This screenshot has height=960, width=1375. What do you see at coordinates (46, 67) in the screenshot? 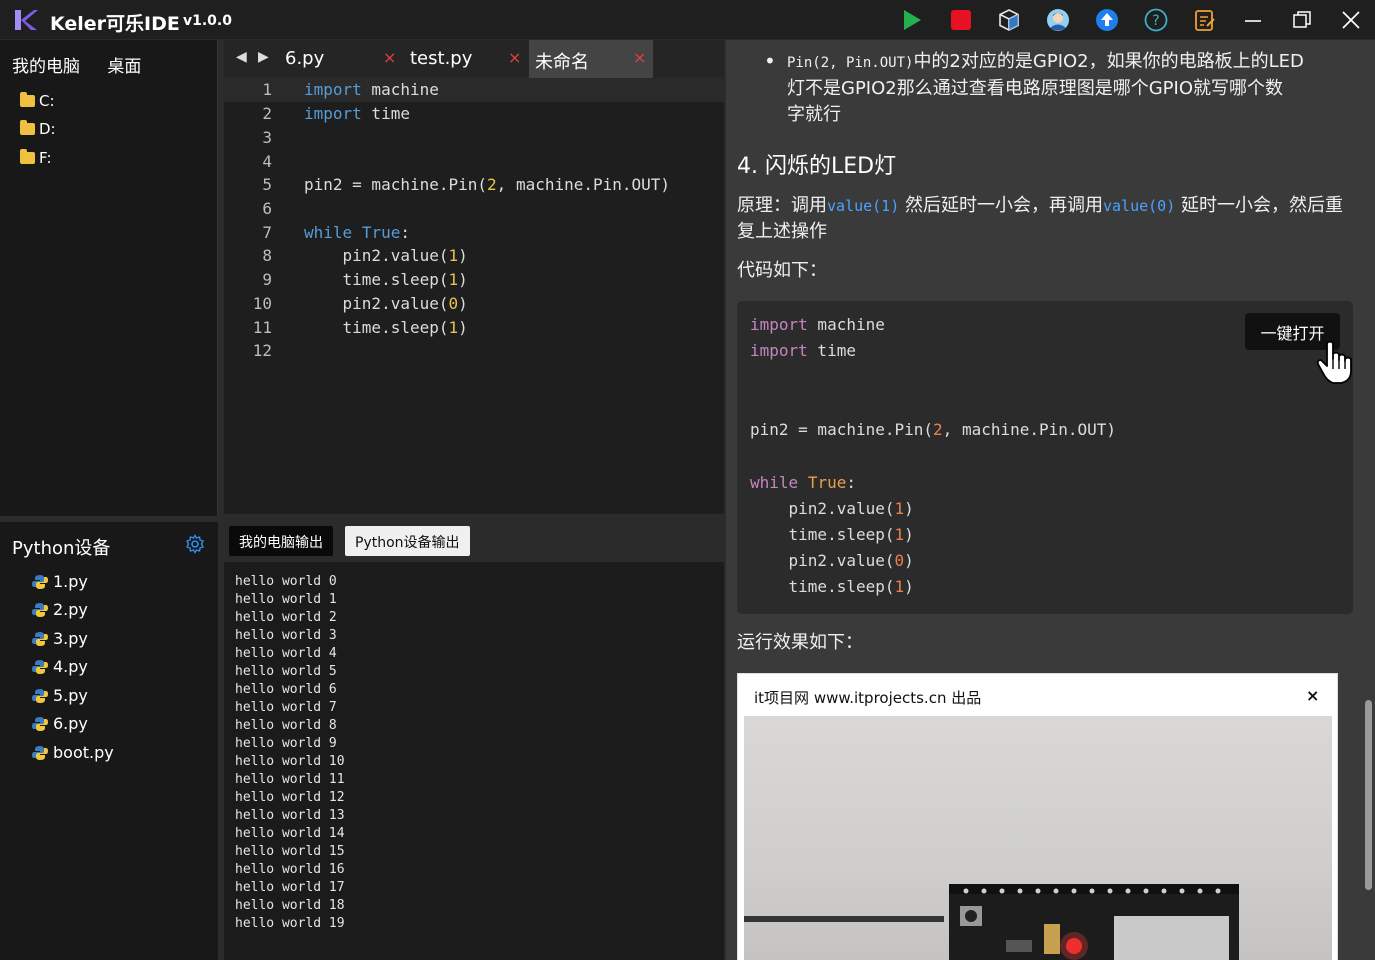
I see `tab-my-computer: 我的电脑` at bounding box center [46, 67].